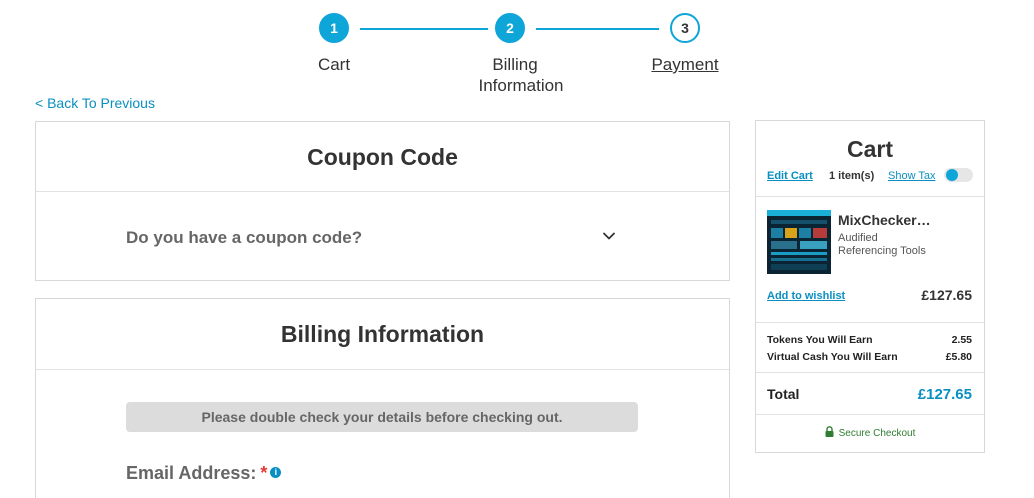 Image resolution: width=1034 pixels, height=498 pixels. Describe the element at coordinates (944, 394) in the screenshot. I see `total-value: £127.65` at that location.